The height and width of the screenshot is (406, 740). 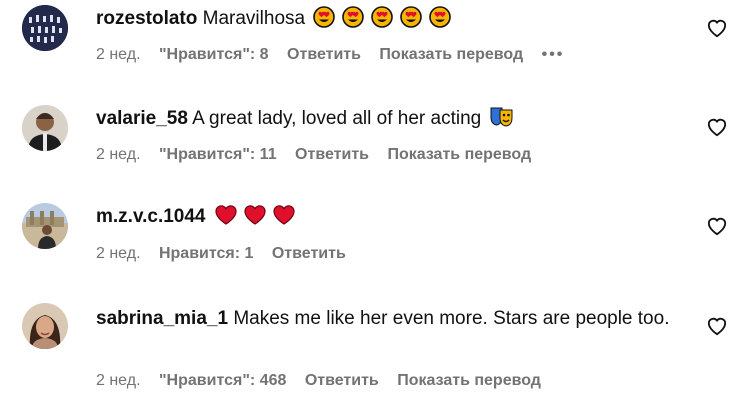 What do you see at coordinates (214, 54) in the screenshot?
I see `likes-count: "Нравится": 8` at bounding box center [214, 54].